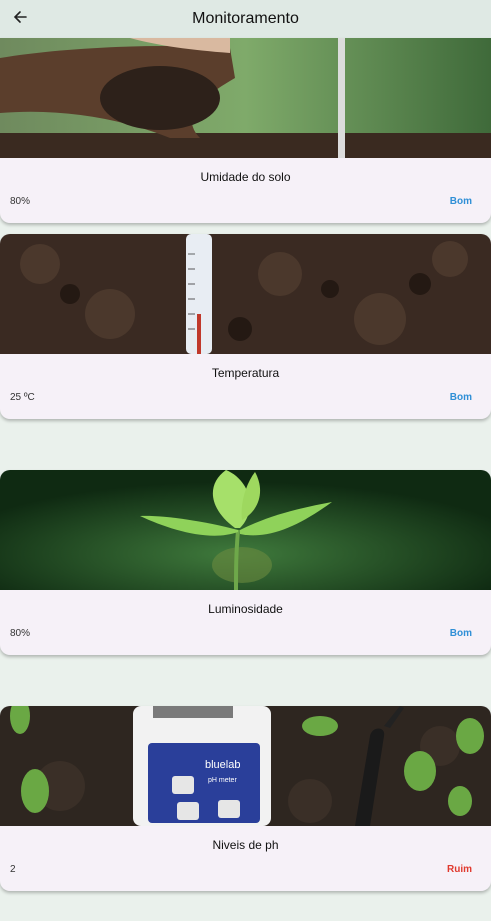 The image size is (491, 921). Describe the element at coordinates (222, 780) in the screenshot. I see `device-product-text: pH meter` at that location.